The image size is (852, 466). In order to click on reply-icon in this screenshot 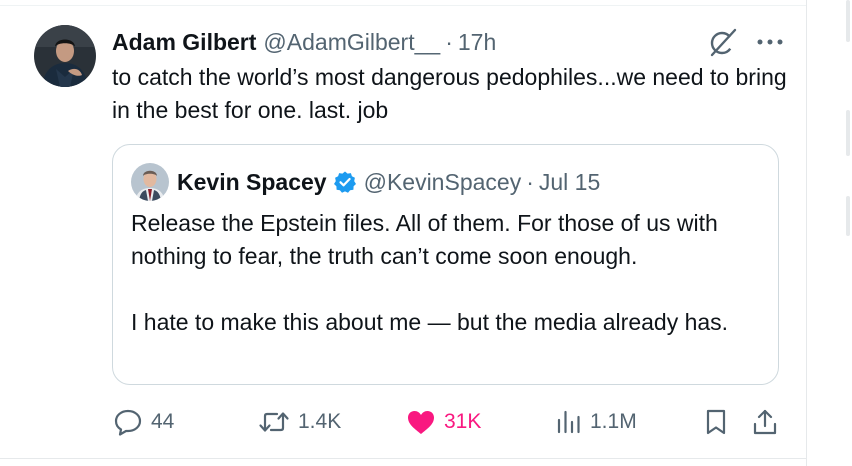, I will do `click(128, 422)`.